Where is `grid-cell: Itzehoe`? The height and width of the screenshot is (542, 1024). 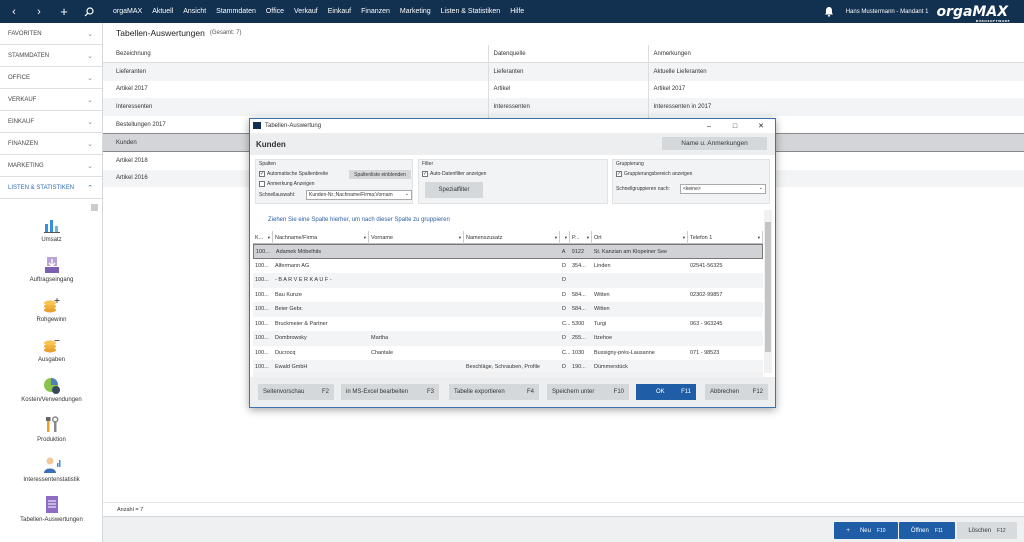
grid-cell: Itzehoe is located at coordinates (603, 338).